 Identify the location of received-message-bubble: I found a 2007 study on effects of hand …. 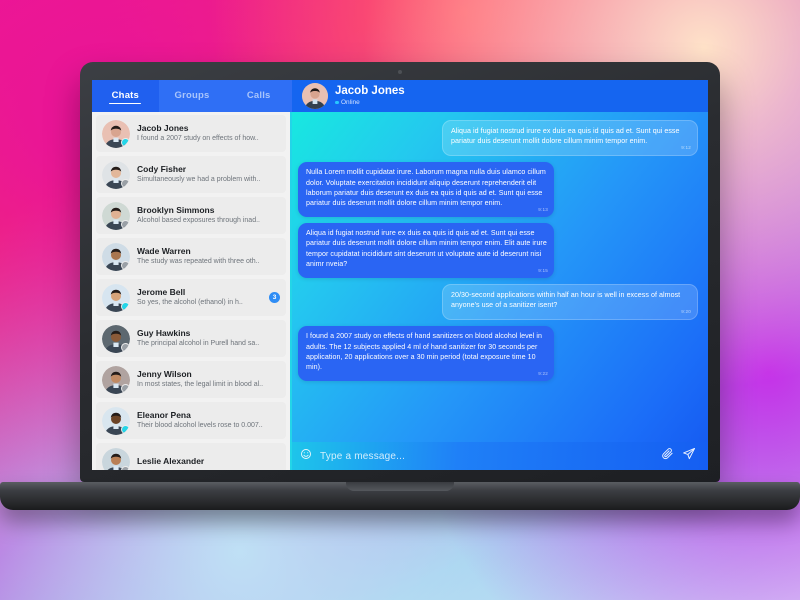
(426, 354).